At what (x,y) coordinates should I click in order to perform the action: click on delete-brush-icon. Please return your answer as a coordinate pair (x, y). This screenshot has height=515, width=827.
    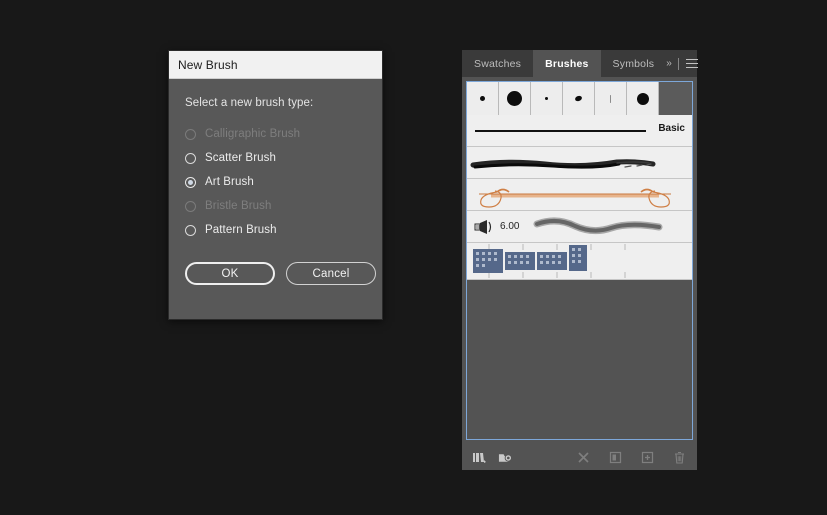
    Looking at the image, I should click on (679, 457).